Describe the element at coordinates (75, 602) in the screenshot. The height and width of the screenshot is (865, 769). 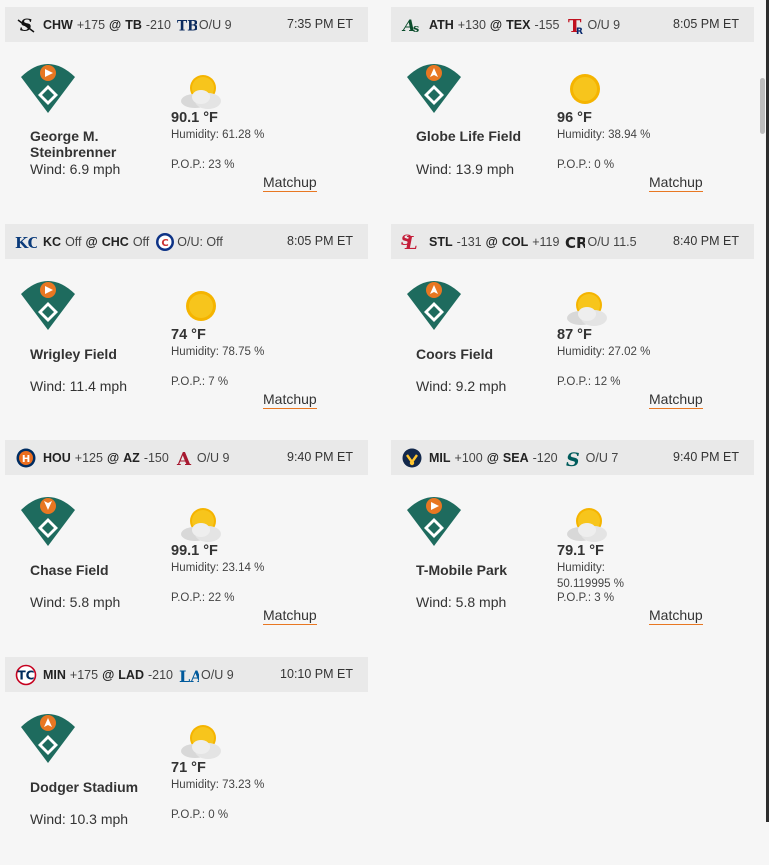
I see `wind-speed: Wind: 5.8 mph` at that location.